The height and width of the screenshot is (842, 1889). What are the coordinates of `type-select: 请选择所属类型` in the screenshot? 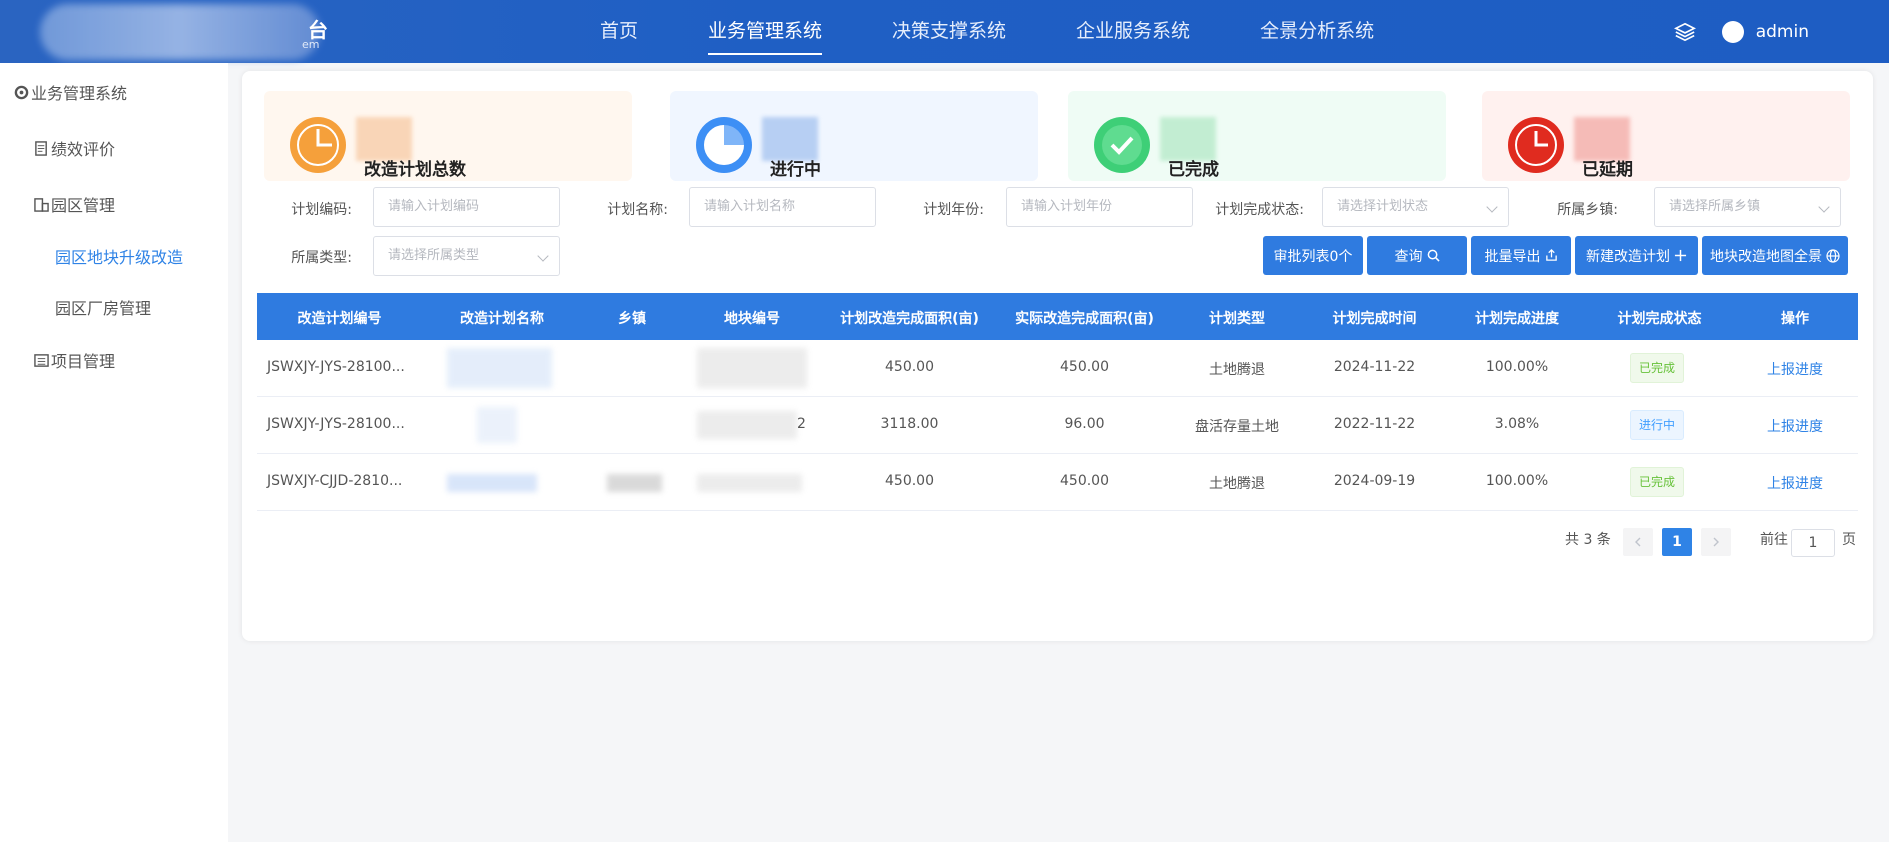 It's located at (466, 256).